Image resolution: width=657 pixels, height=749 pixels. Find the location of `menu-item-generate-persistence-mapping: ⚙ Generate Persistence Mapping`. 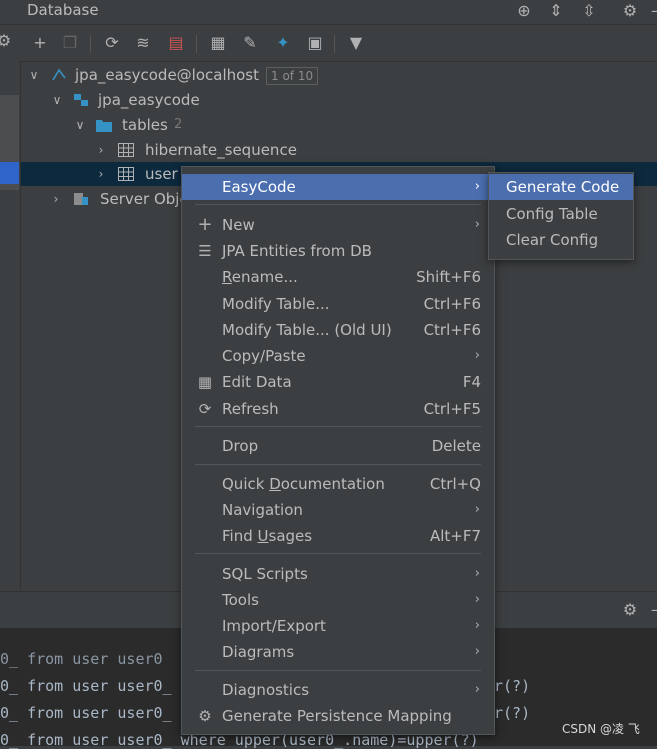

menu-item-generate-persistence-mapping: ⚙ Generate Persistence Mapping is located at coordinates (338, 716).